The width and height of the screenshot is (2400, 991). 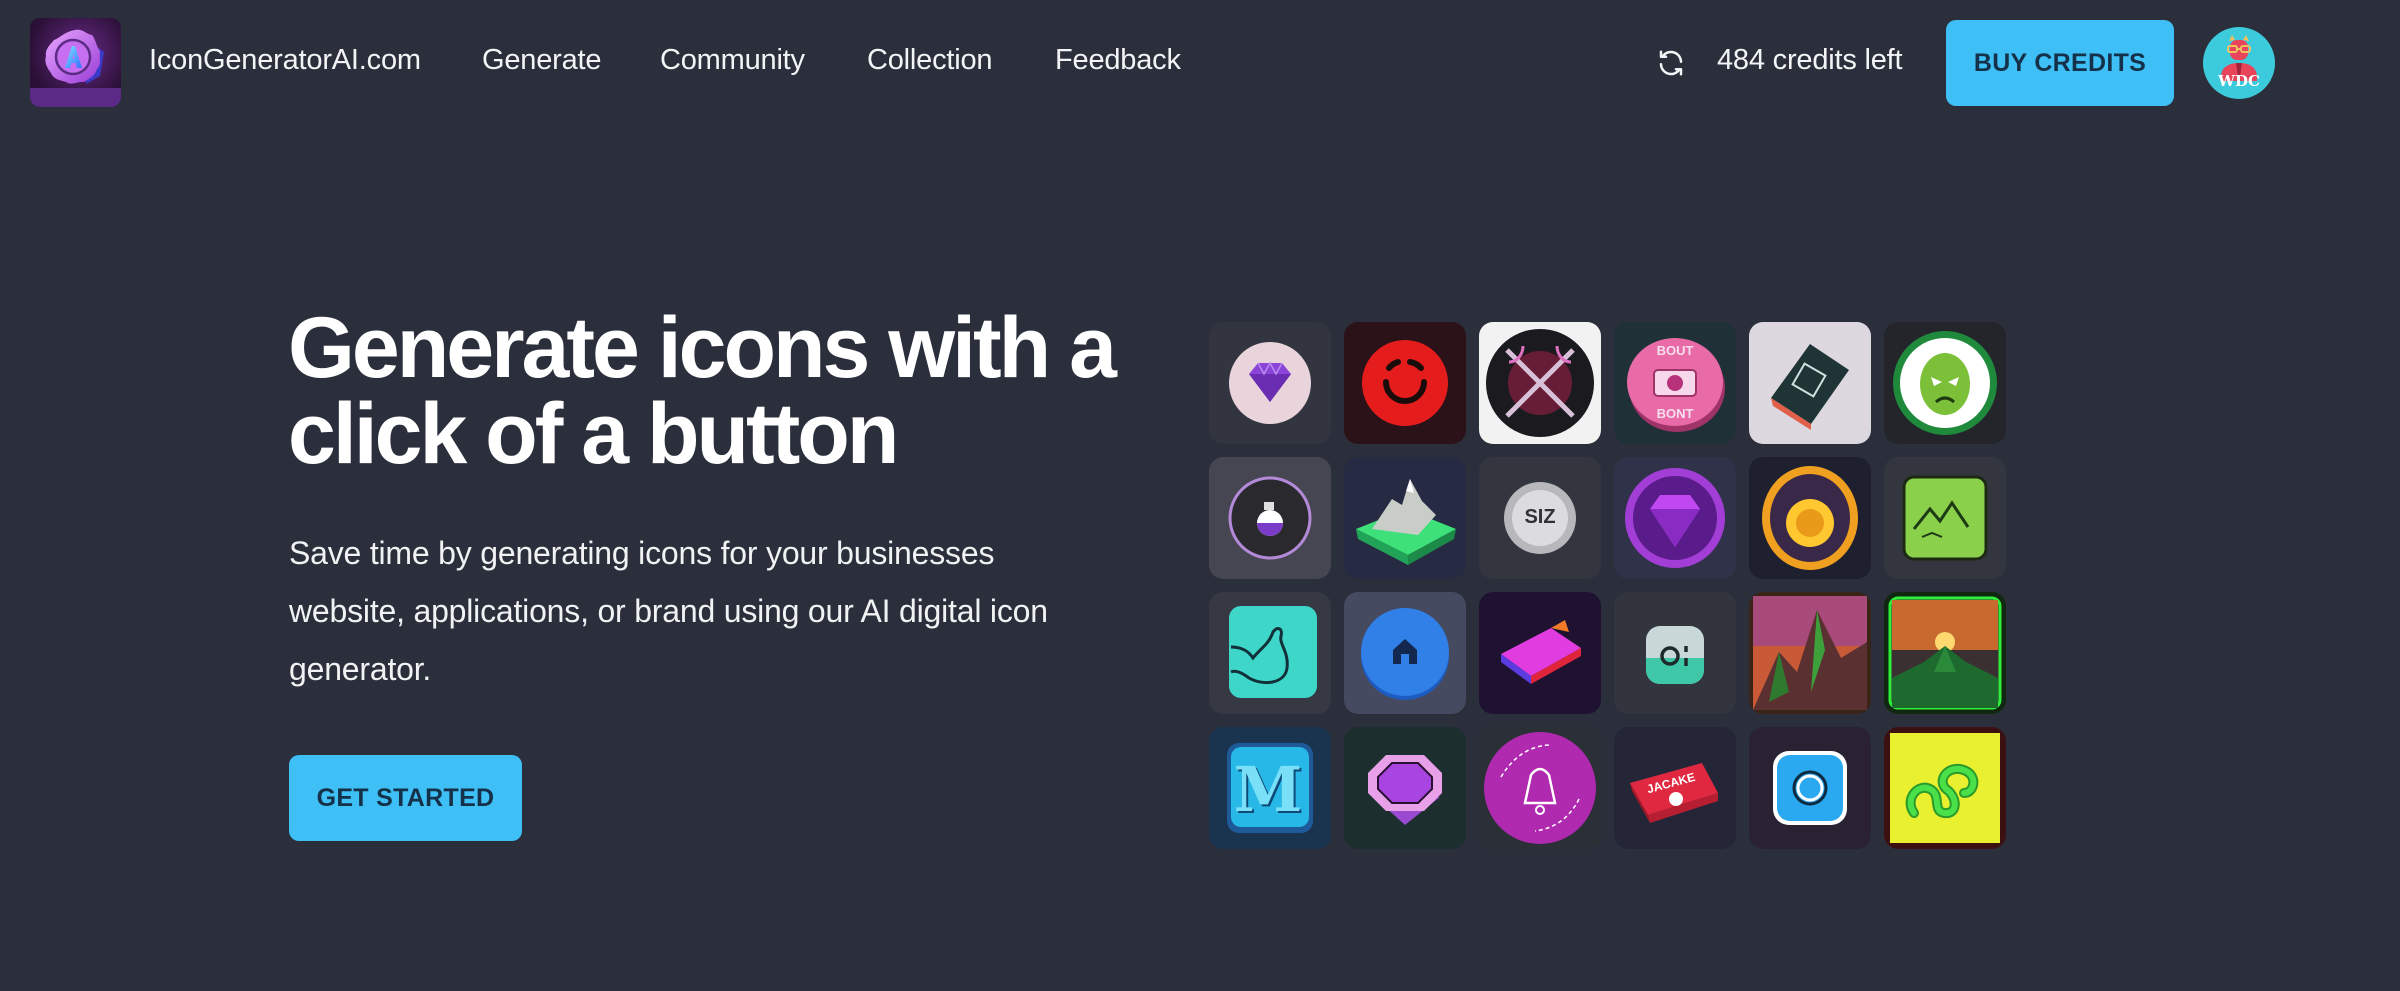 What do you see at coordinates (1270, 383) in the screenshot?
I see `purple-gem-icon` at bounding box center [1270, 383].